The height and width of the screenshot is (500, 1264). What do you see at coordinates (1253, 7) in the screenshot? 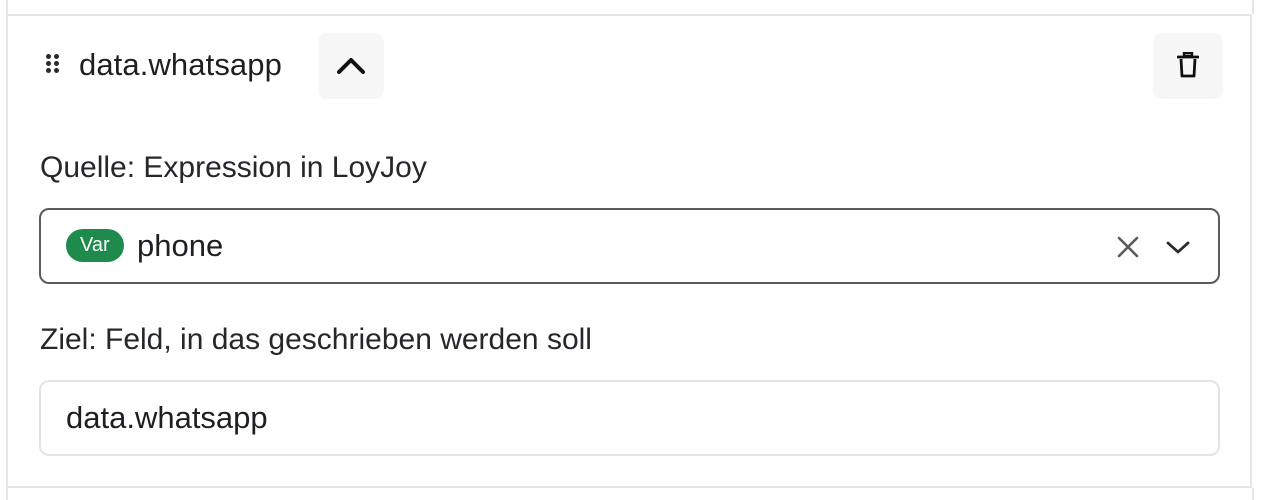
I see `outer-border-top-right` at bounding box center [1253, 7].